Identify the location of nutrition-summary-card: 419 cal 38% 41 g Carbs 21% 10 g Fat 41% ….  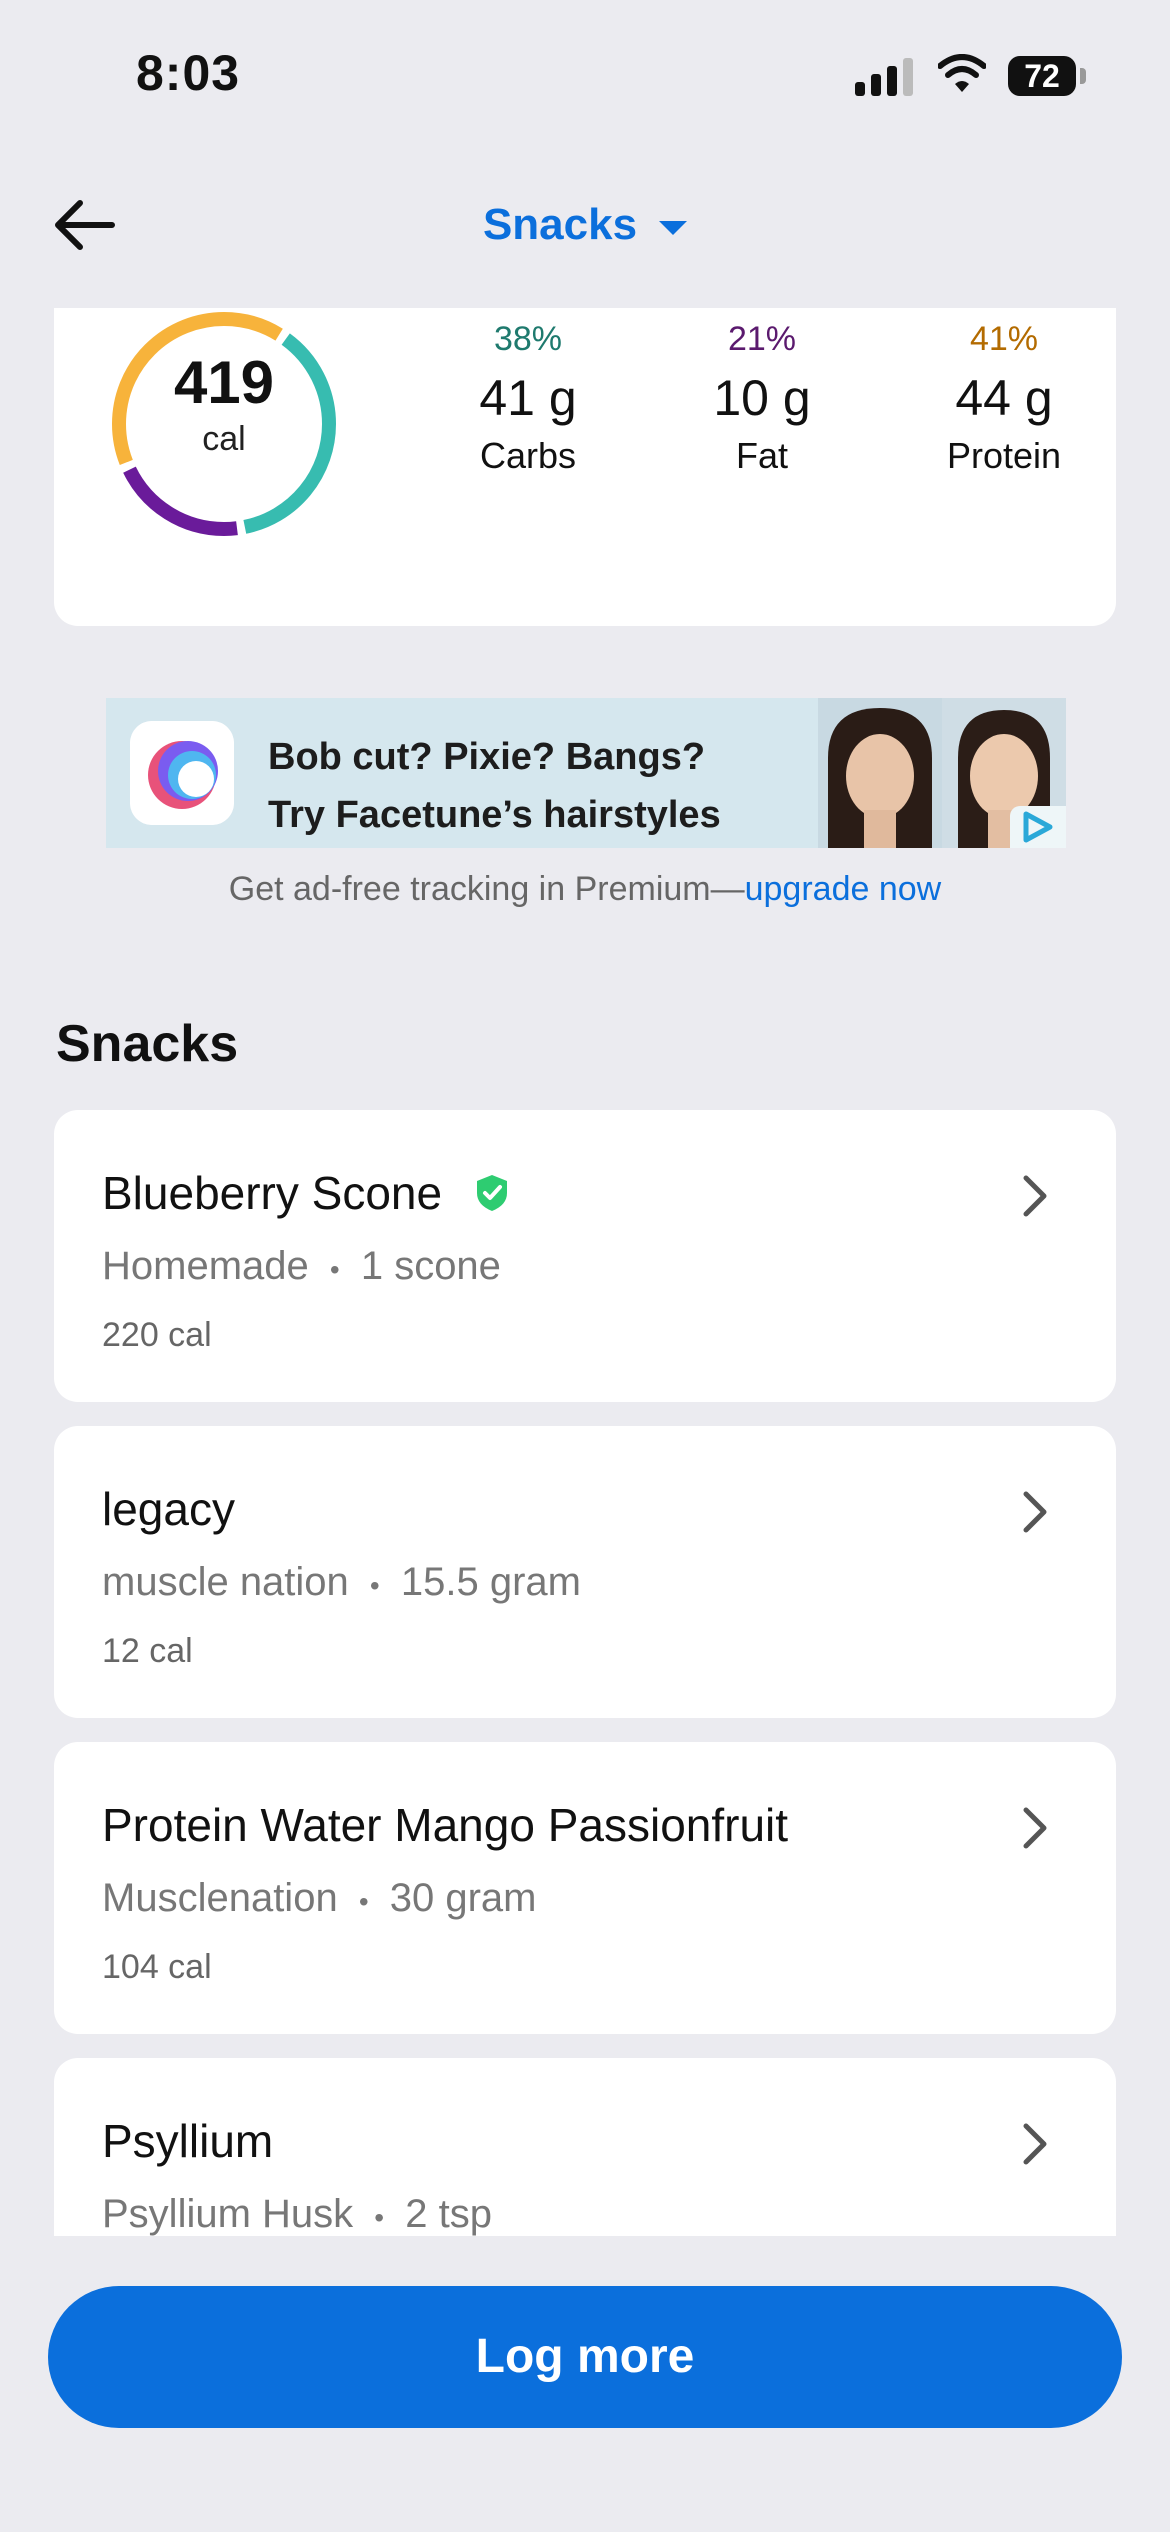
(585, 467).